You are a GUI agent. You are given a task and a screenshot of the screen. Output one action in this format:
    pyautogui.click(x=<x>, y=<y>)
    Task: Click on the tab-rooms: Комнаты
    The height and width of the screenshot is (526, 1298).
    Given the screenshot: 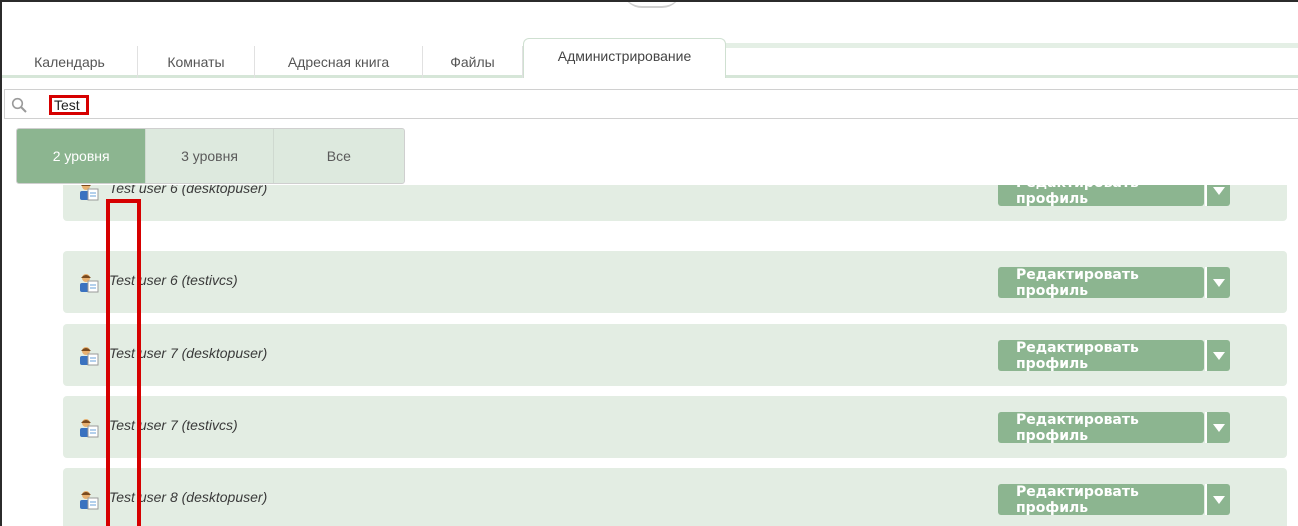 What is the action you would take?
    pyautogui.click(x=196, y=62)
    